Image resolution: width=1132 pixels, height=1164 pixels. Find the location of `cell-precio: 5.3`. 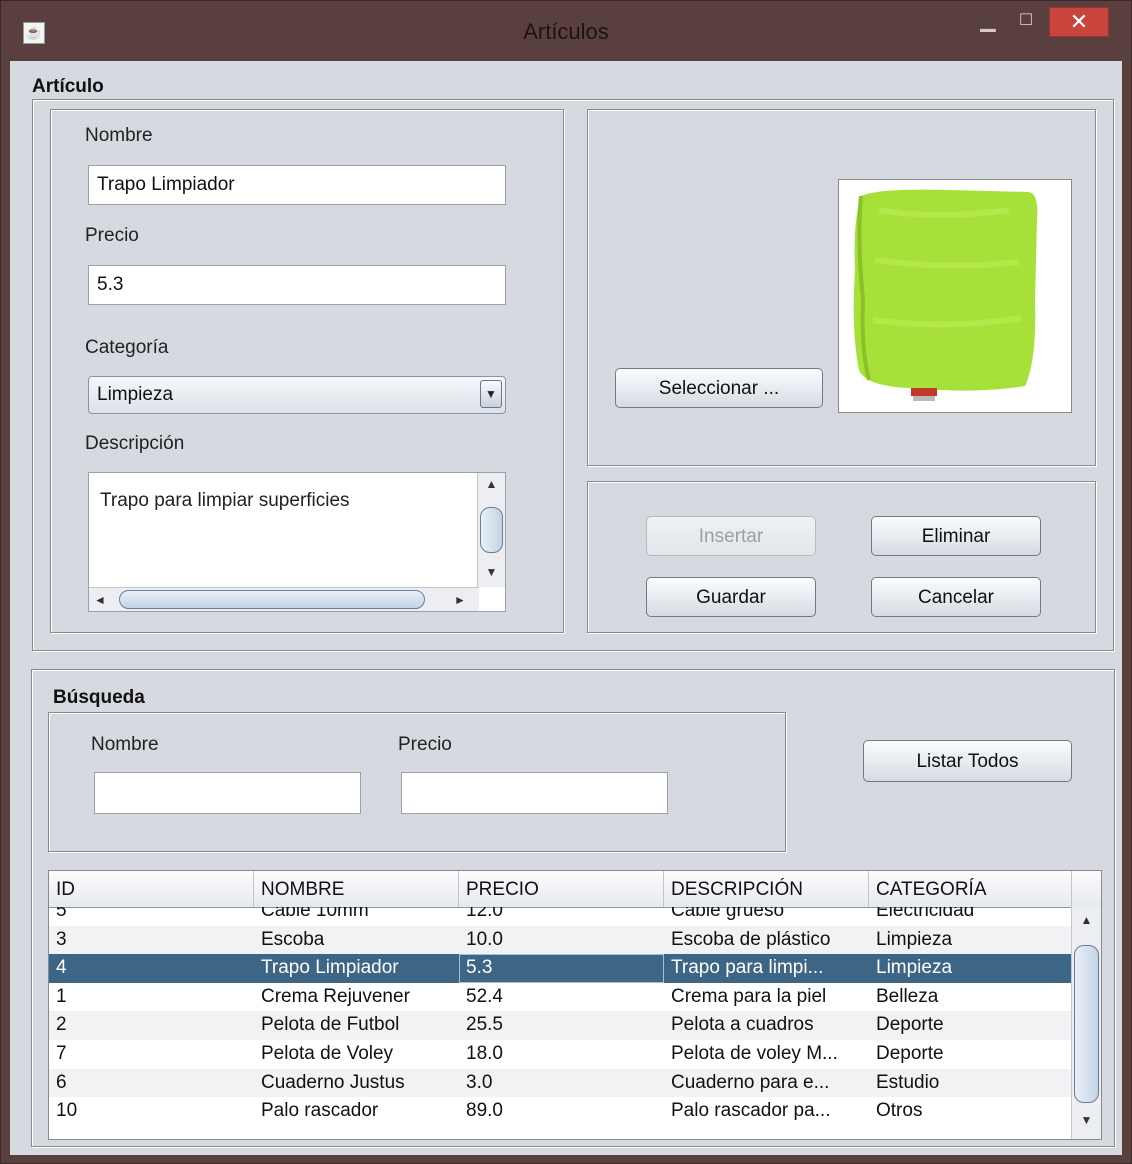

cell-precio: 5.3 is located at coordinates (561, 968).